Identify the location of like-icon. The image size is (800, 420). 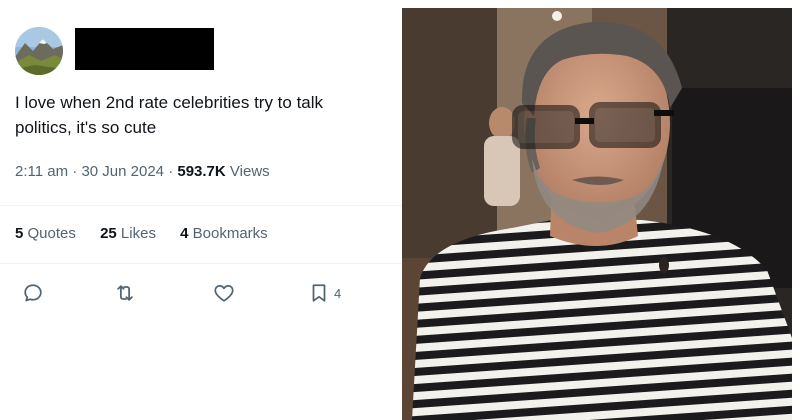
(224, 293).